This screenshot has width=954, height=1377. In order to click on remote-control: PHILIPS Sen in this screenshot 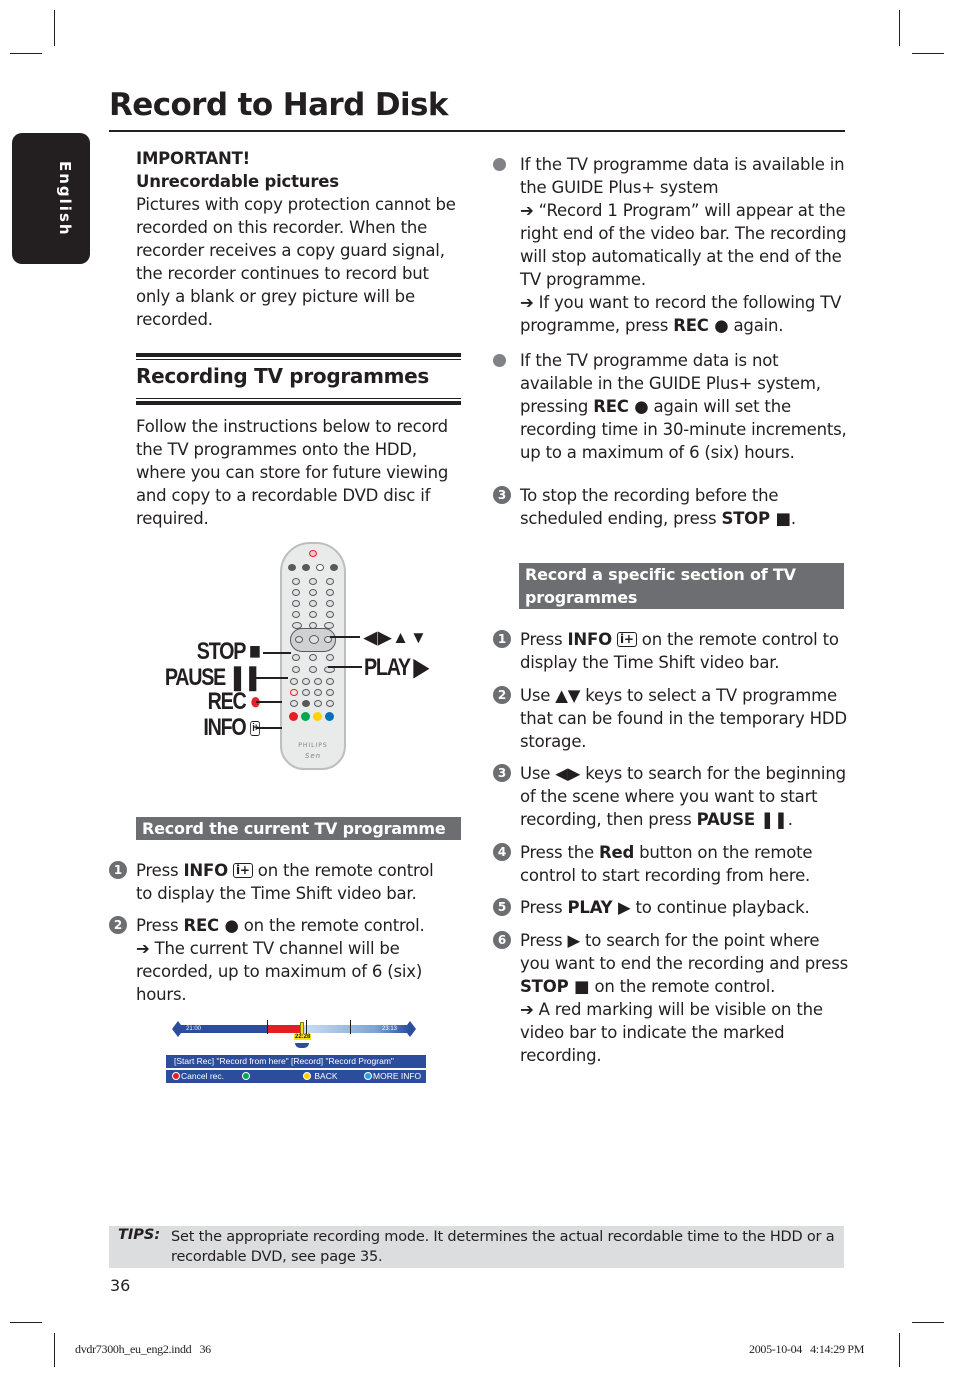, I will do `click(313, 656)`.